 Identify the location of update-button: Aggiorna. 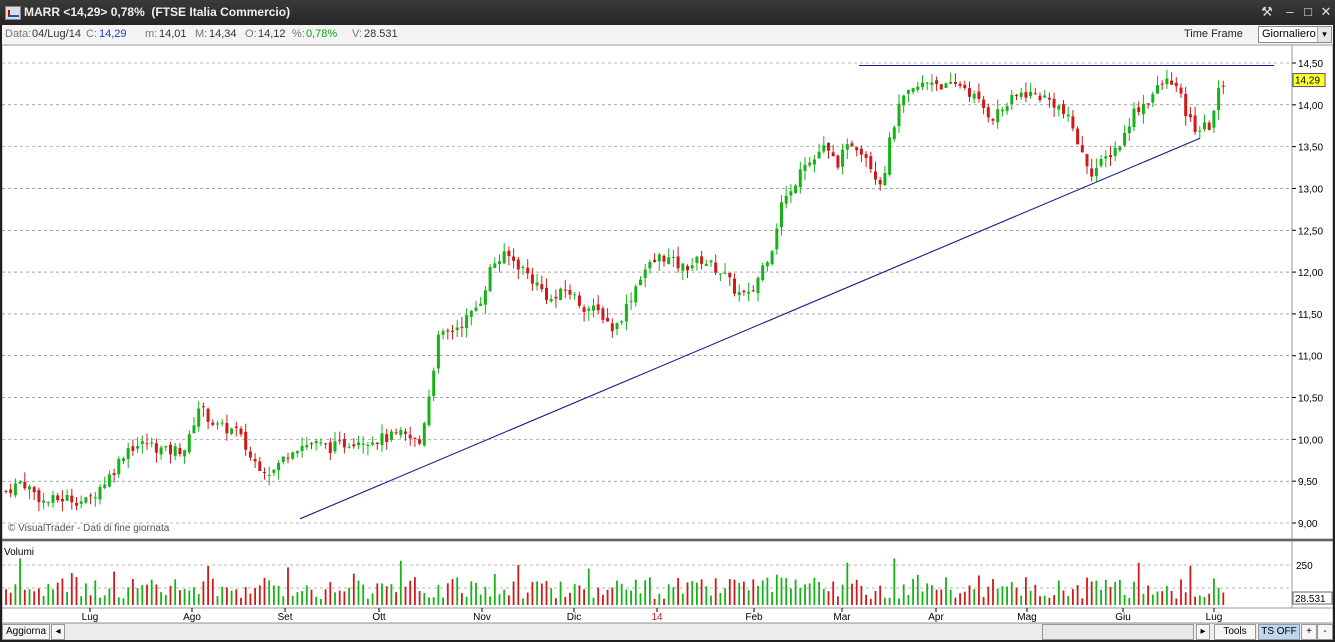
(26, 632).